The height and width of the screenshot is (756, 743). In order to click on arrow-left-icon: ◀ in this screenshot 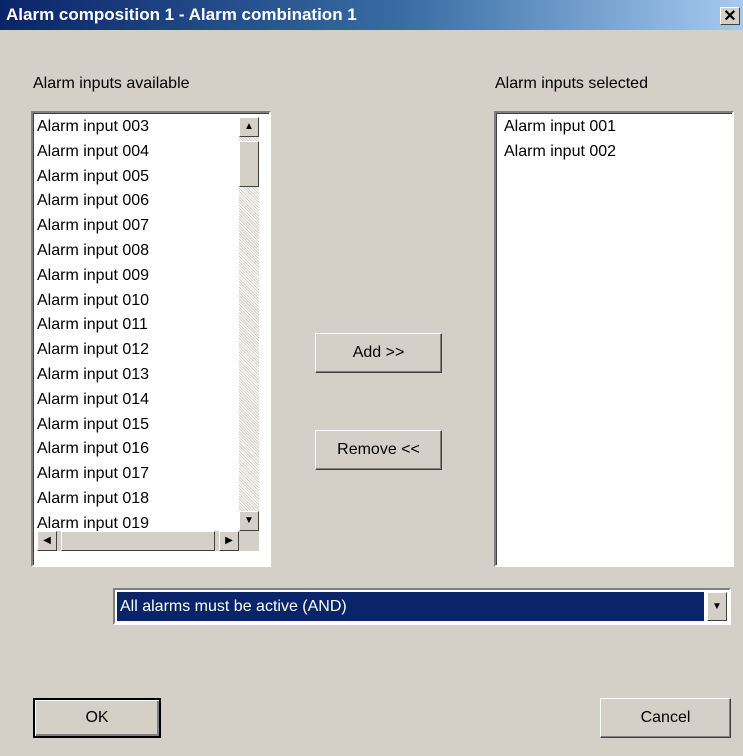, I will do `click(47, 540)`.